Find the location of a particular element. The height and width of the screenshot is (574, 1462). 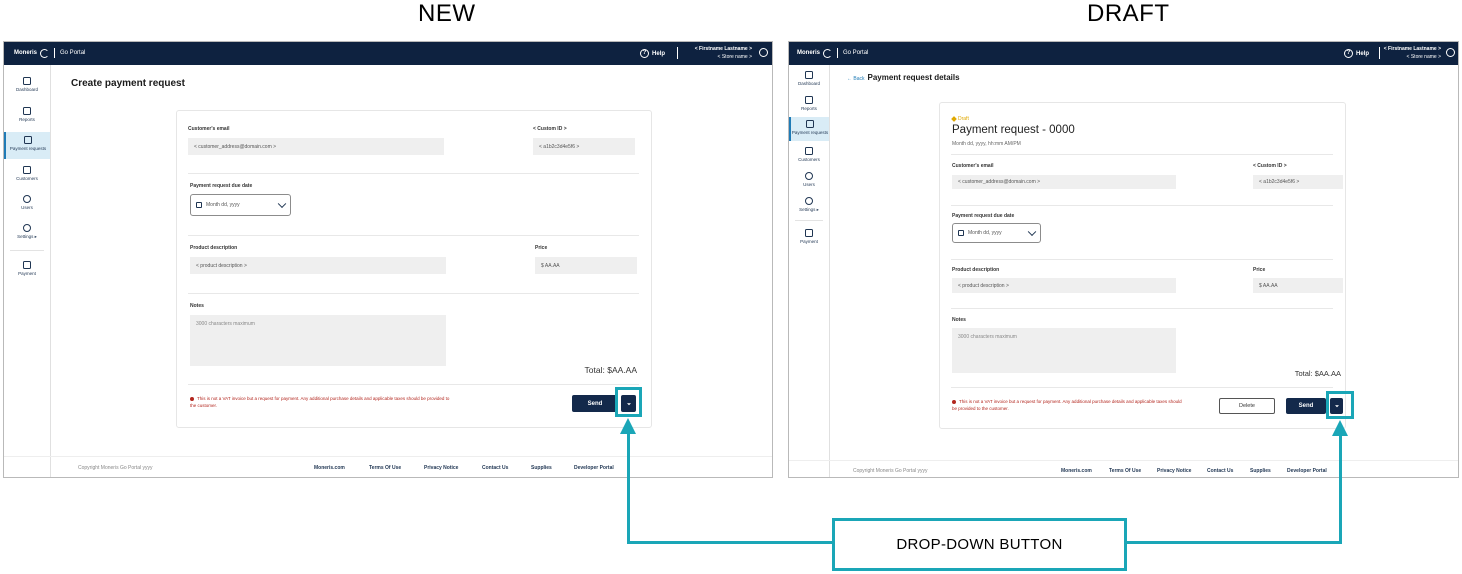

calendar-icon is located at coordinates (961, 233).